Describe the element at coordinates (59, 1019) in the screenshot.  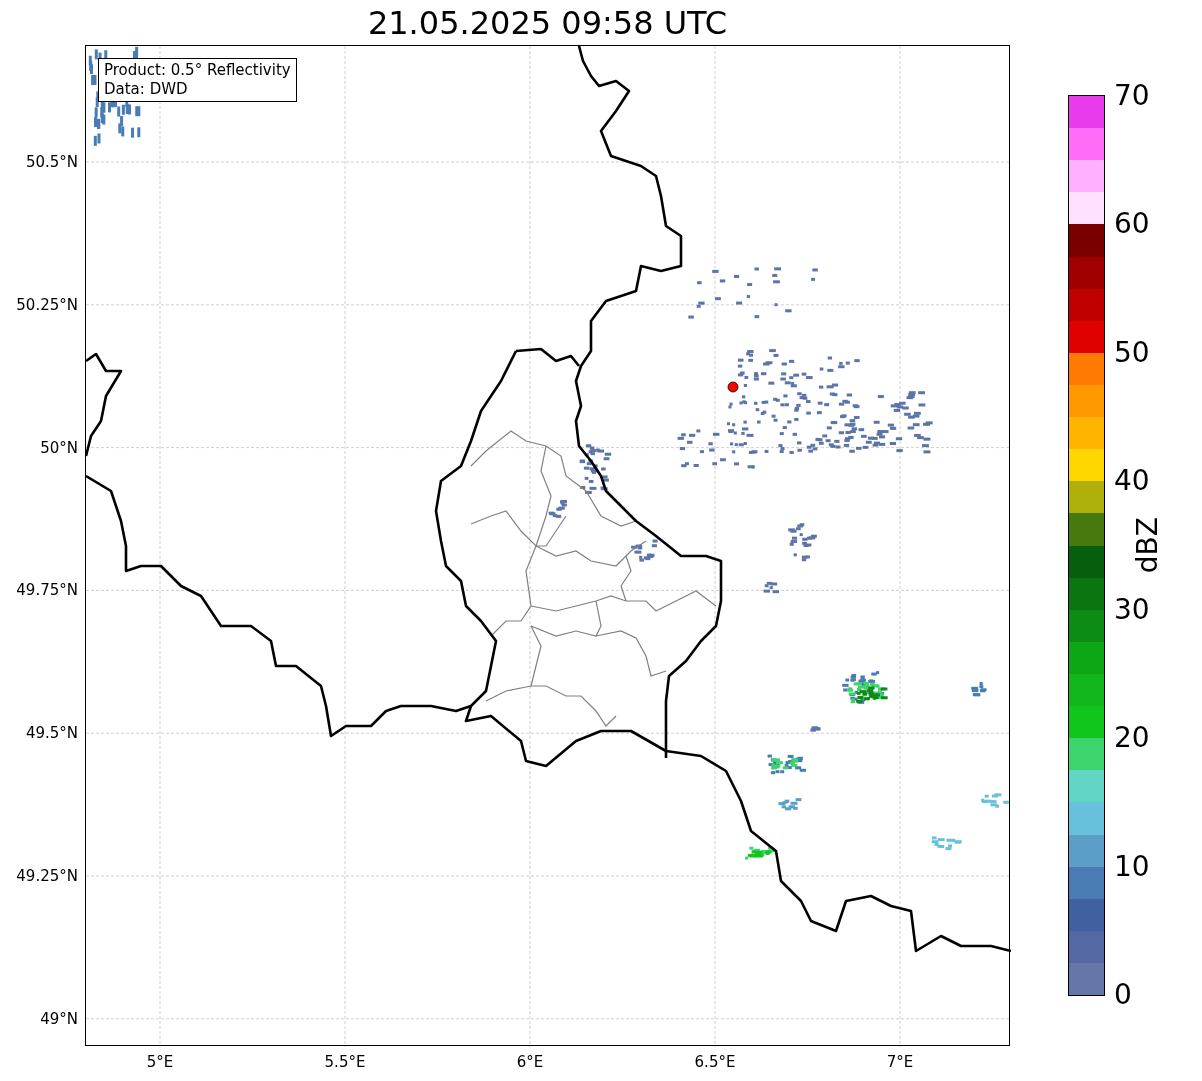
I see `y-tick-label: 49°N` at that location.